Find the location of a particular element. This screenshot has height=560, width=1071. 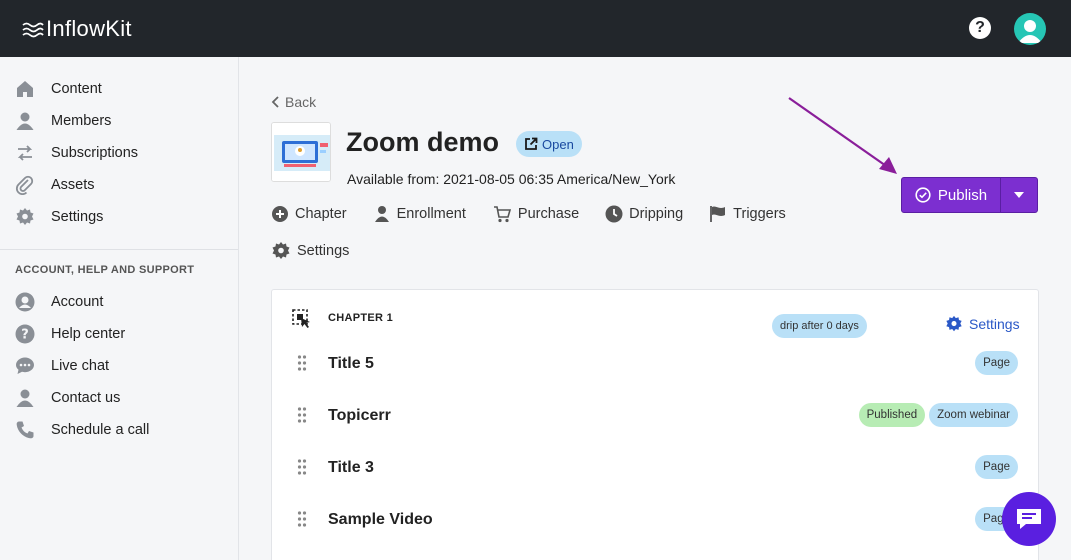

open-label: Open is located at coordinates (558, 144).